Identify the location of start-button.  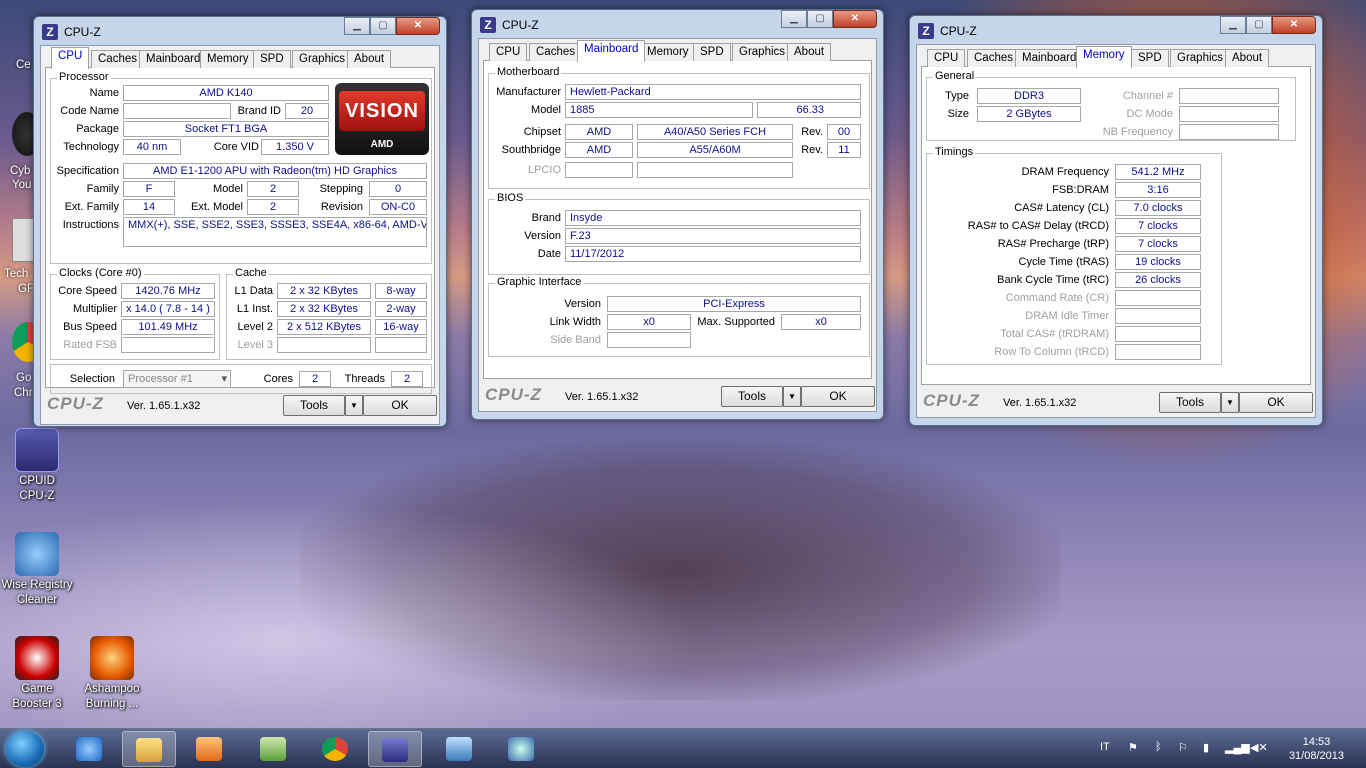
(25, 749).